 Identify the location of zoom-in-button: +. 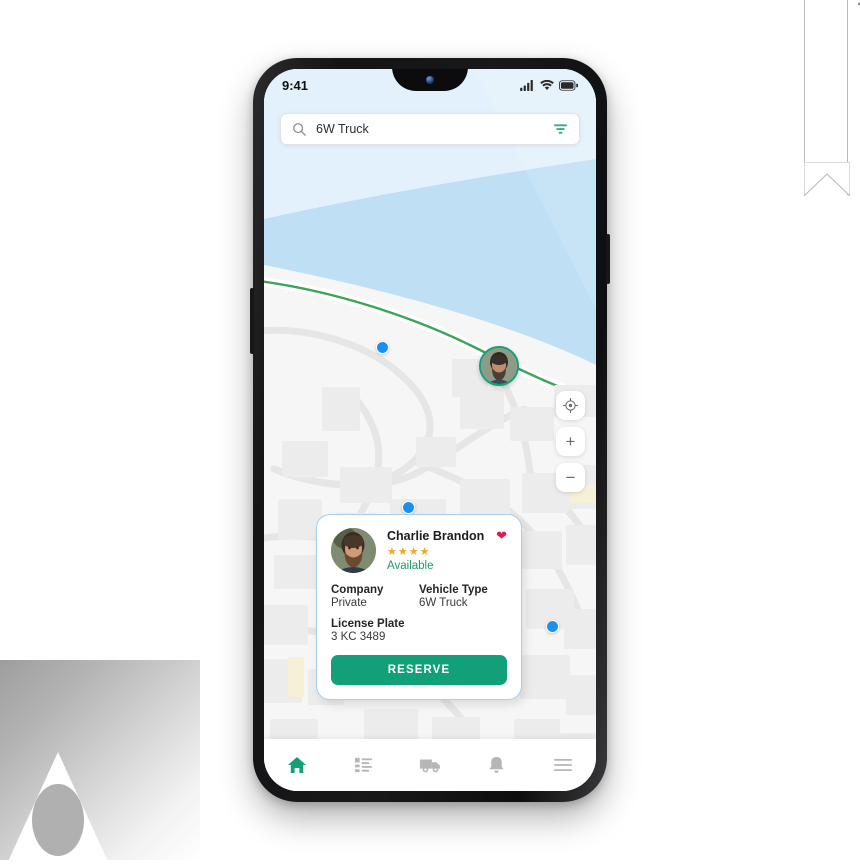
(570, 441).